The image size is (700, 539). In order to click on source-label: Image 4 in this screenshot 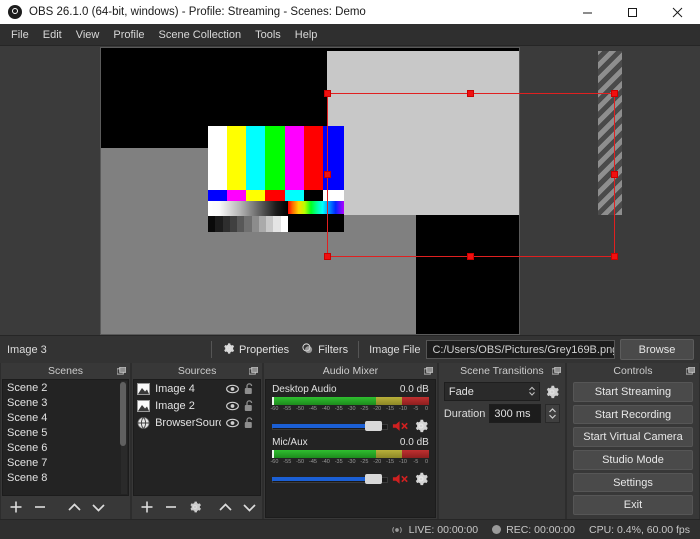, I will do `click(175, 388)`.